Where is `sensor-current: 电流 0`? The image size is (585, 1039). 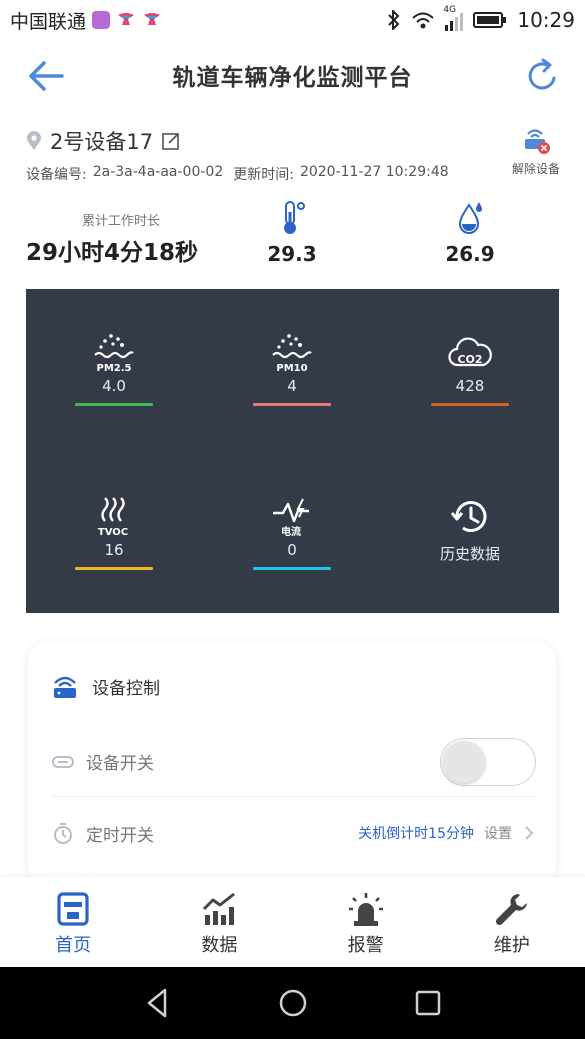
sensor-current: 电流 0 is located at coordinates (292, 540).